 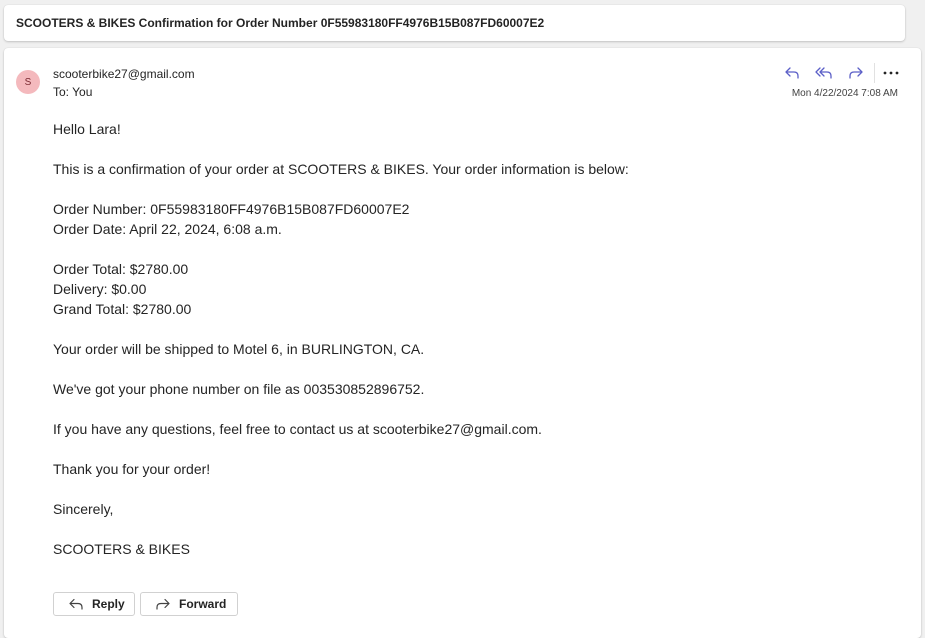 I want to click on actions-divider, so click(x=874, y=73).